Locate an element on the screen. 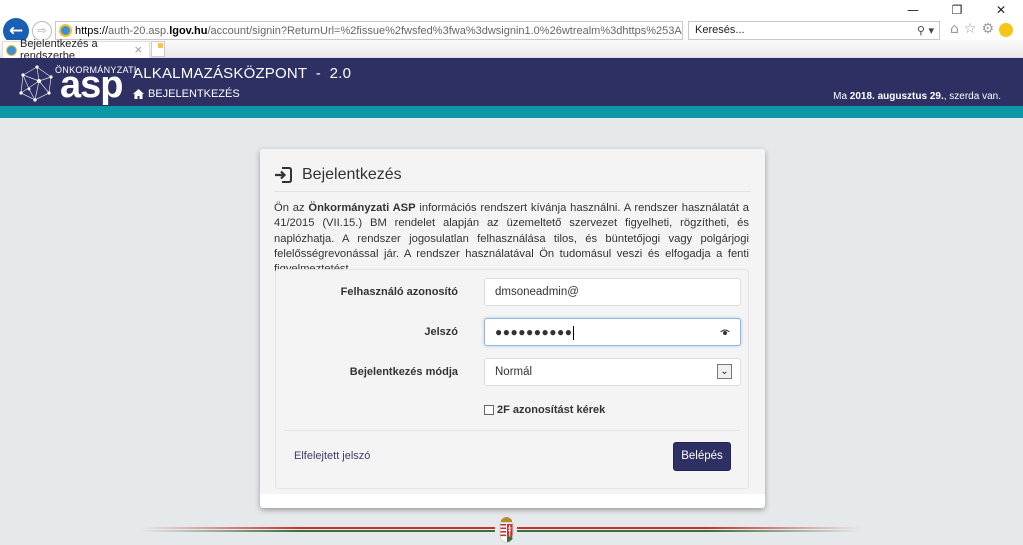 The height and width of the screenshot is (545, 1023). form-divider is located at coordinates (512, 430).